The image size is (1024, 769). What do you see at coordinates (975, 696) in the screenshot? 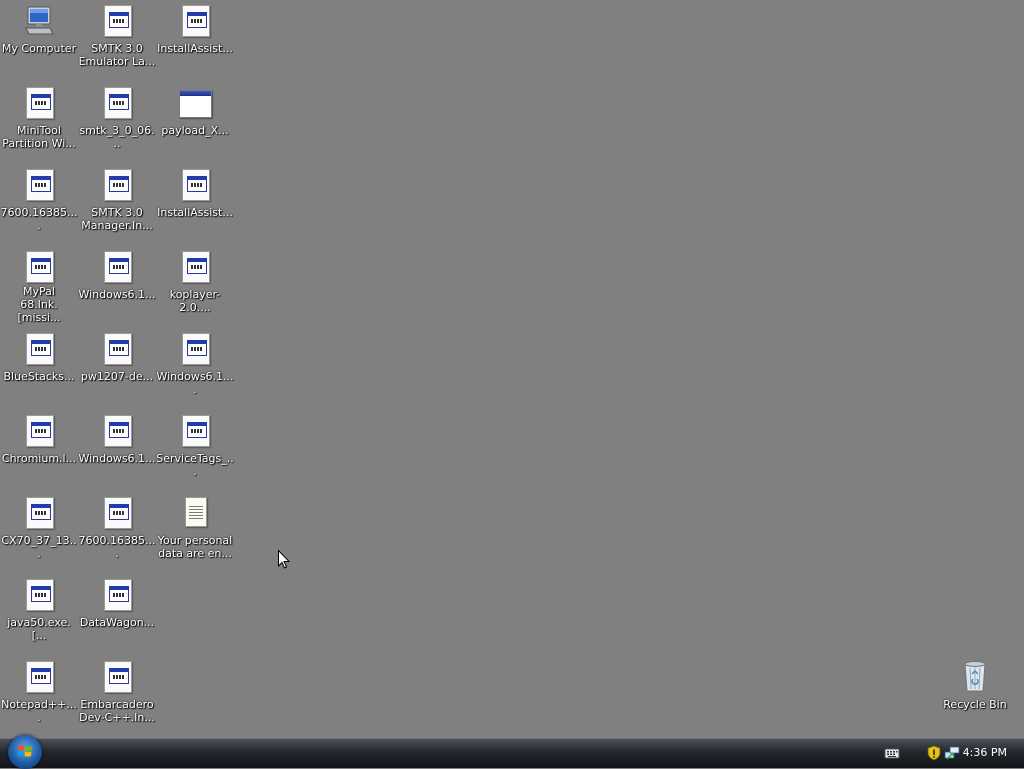
I see `desktop-icon-recycle-bin: Recycle Bin` at bounding box center [975, 696].